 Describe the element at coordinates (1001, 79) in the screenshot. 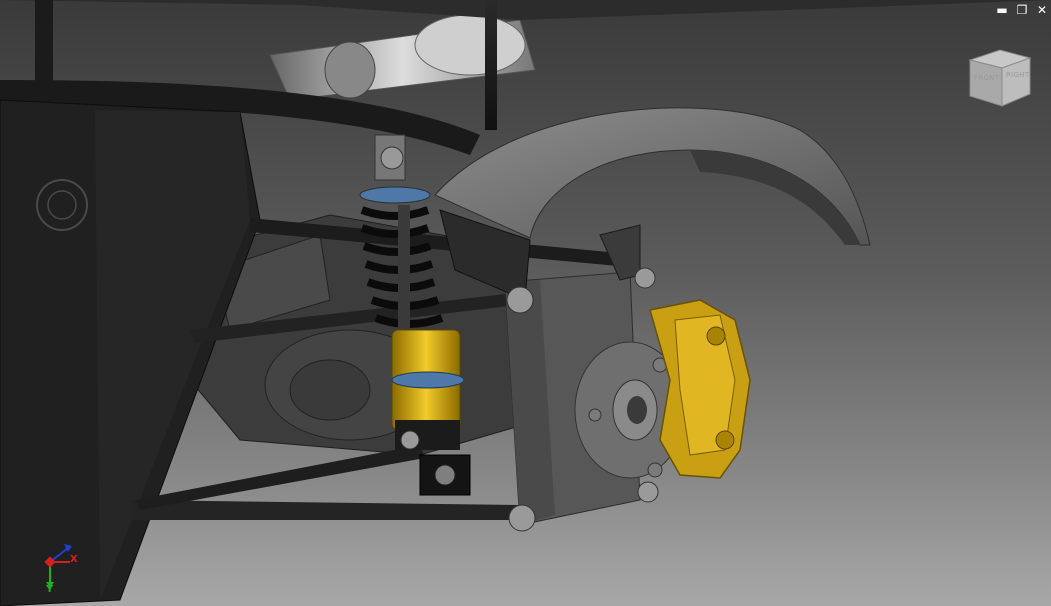

I see `viewcube: FRONT RIGHT` at that location.